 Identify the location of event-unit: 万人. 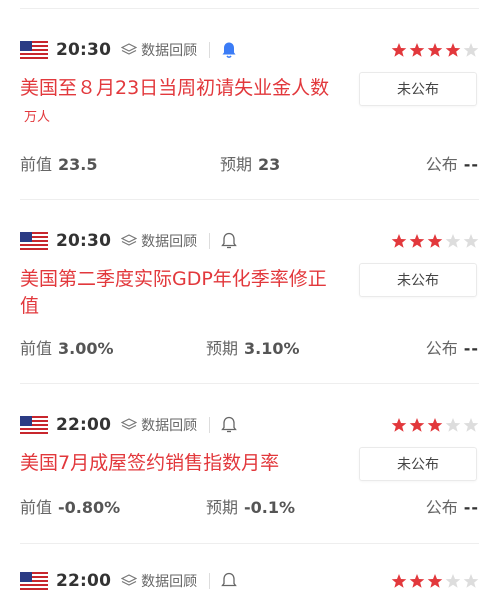
(37, 117).